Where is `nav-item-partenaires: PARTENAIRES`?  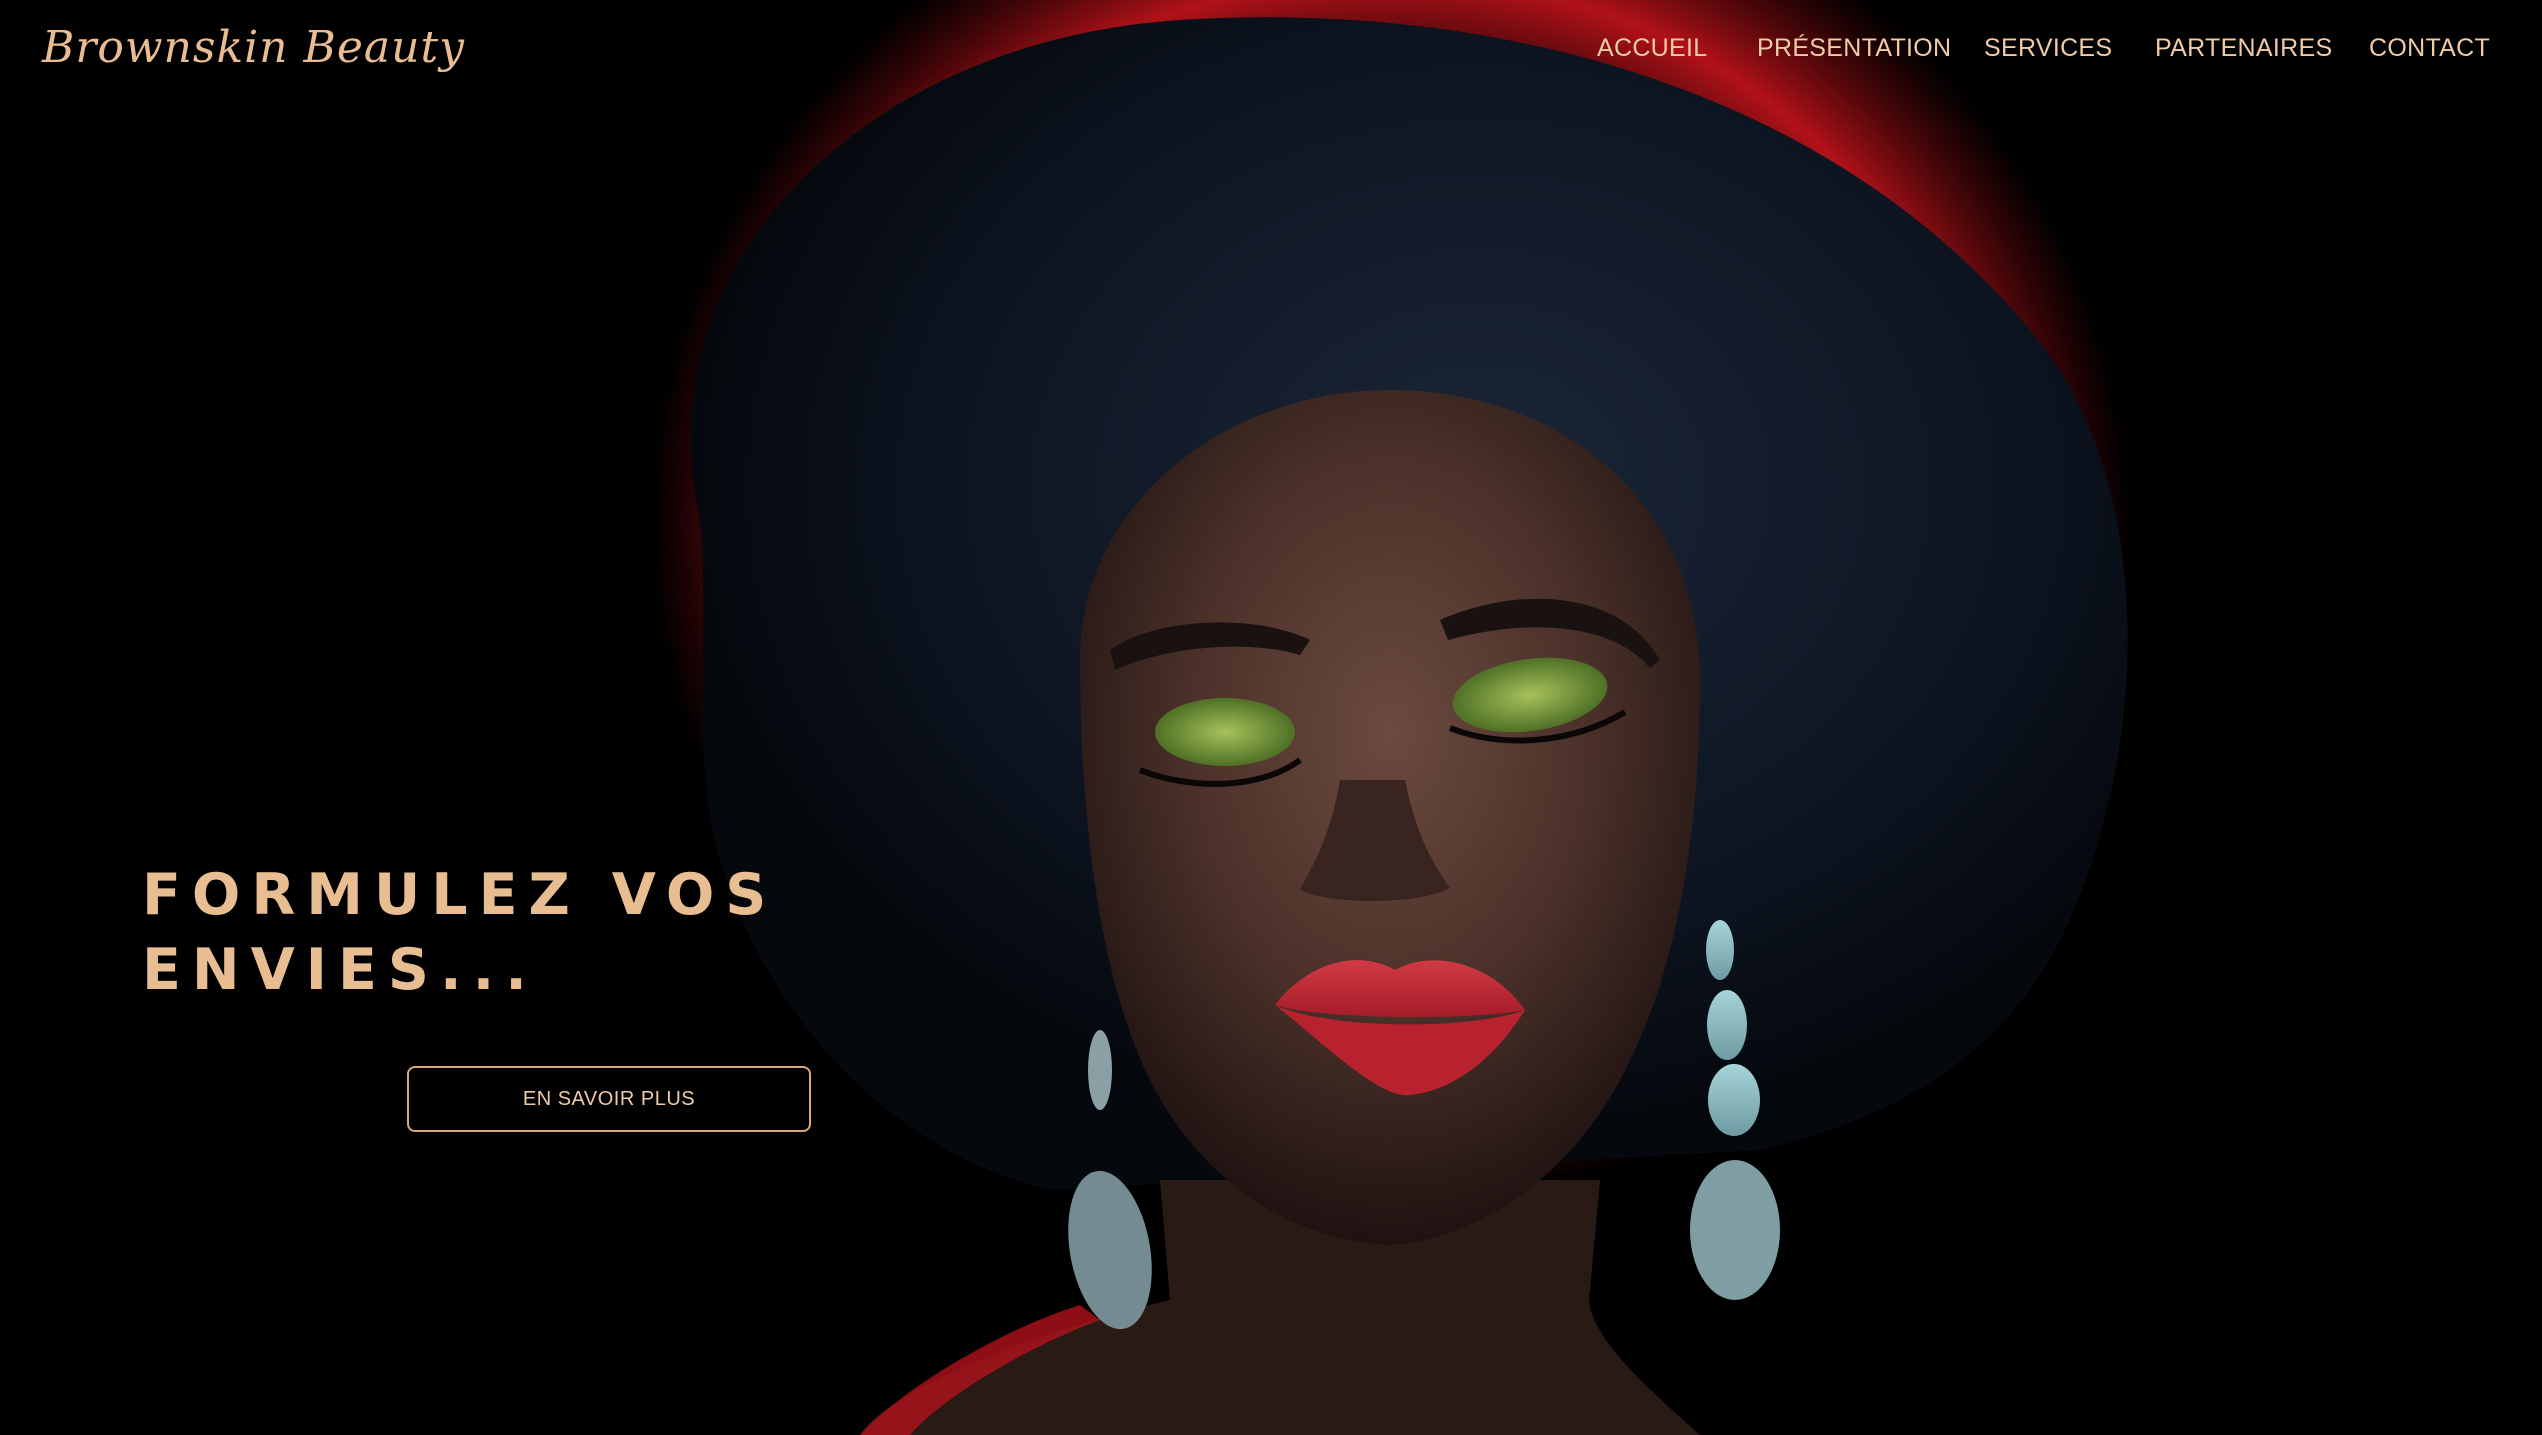 nav-item-partenaires: PARTENAIRES is located at coordinates (2243, 48).